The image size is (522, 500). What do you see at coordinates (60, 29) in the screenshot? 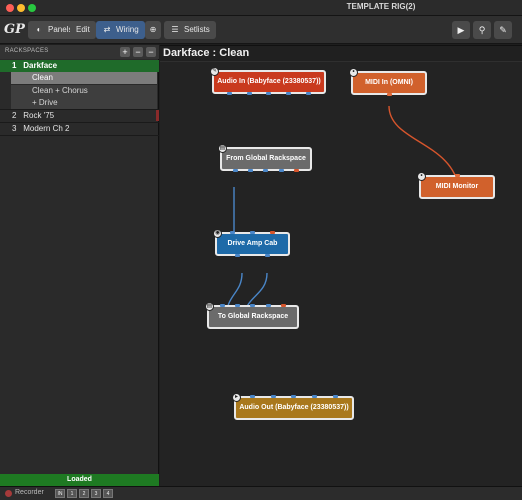
I see `panels-label: Panels` at bounding box center [60, 29].